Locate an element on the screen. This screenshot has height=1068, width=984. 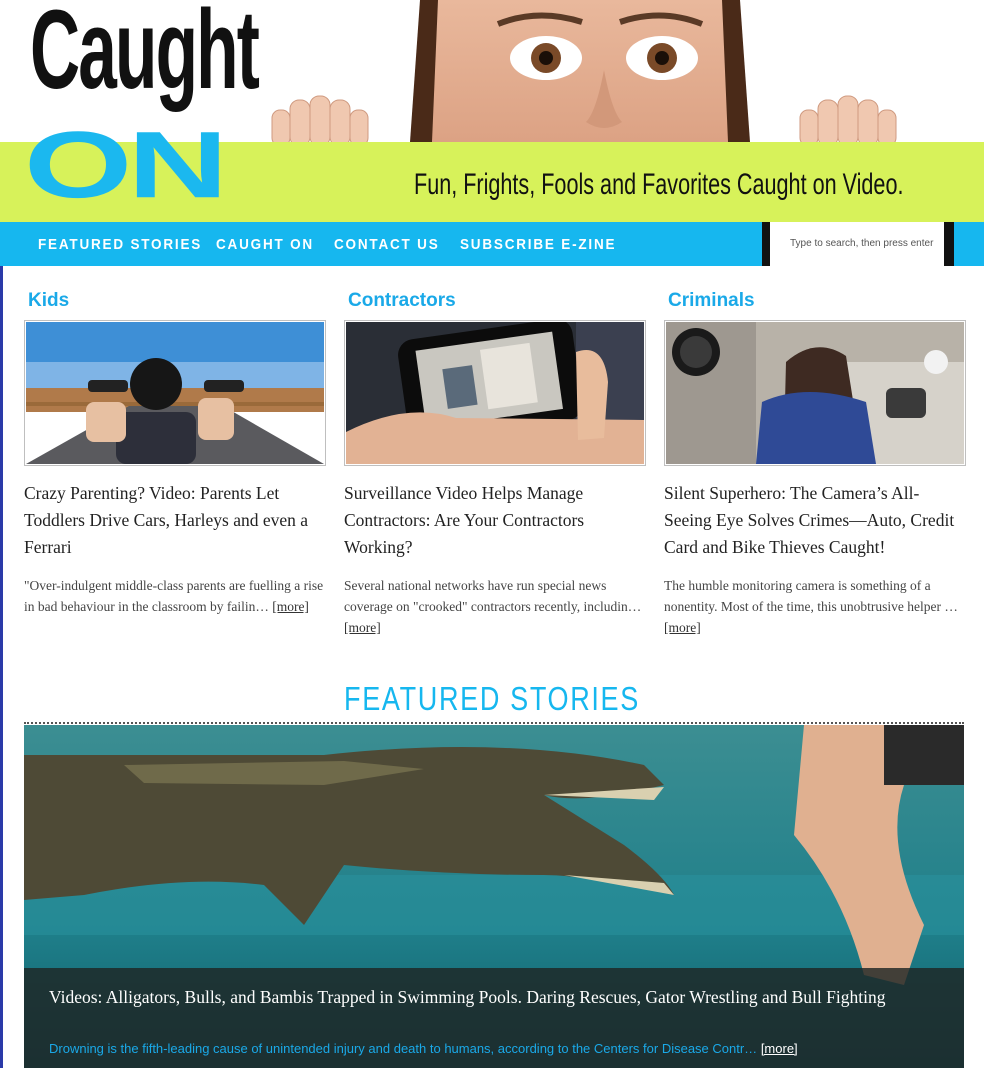
search-input is located at coordinates (875, 243).